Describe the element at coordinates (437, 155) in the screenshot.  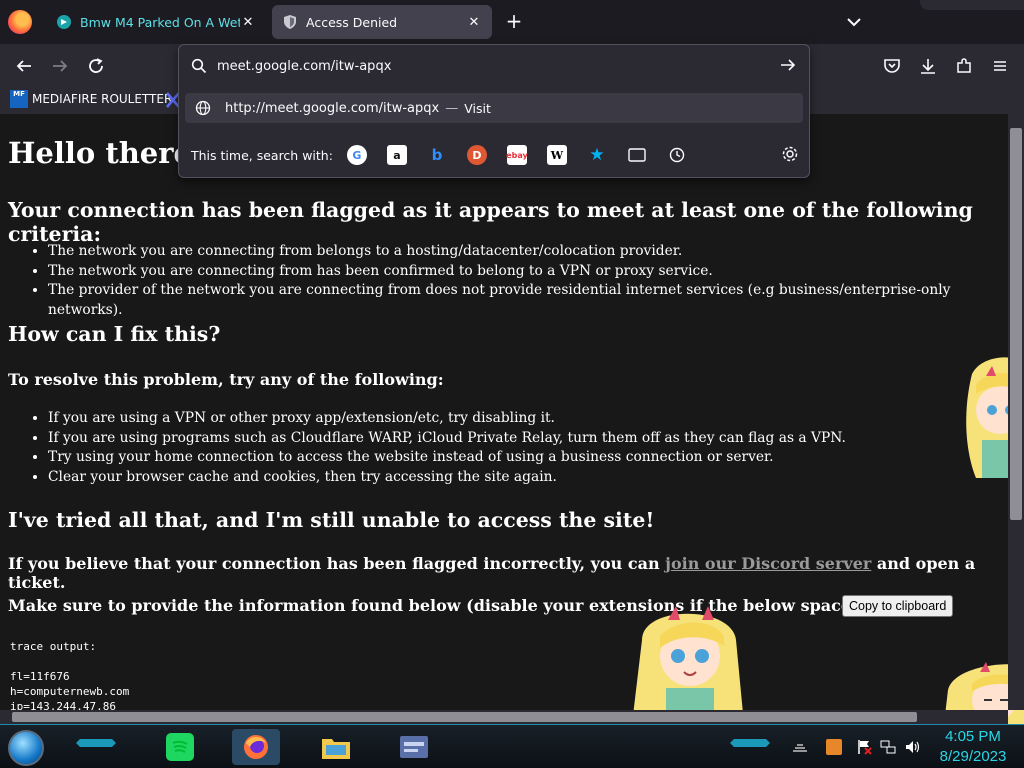
I see `bing-icon: b` at that location.